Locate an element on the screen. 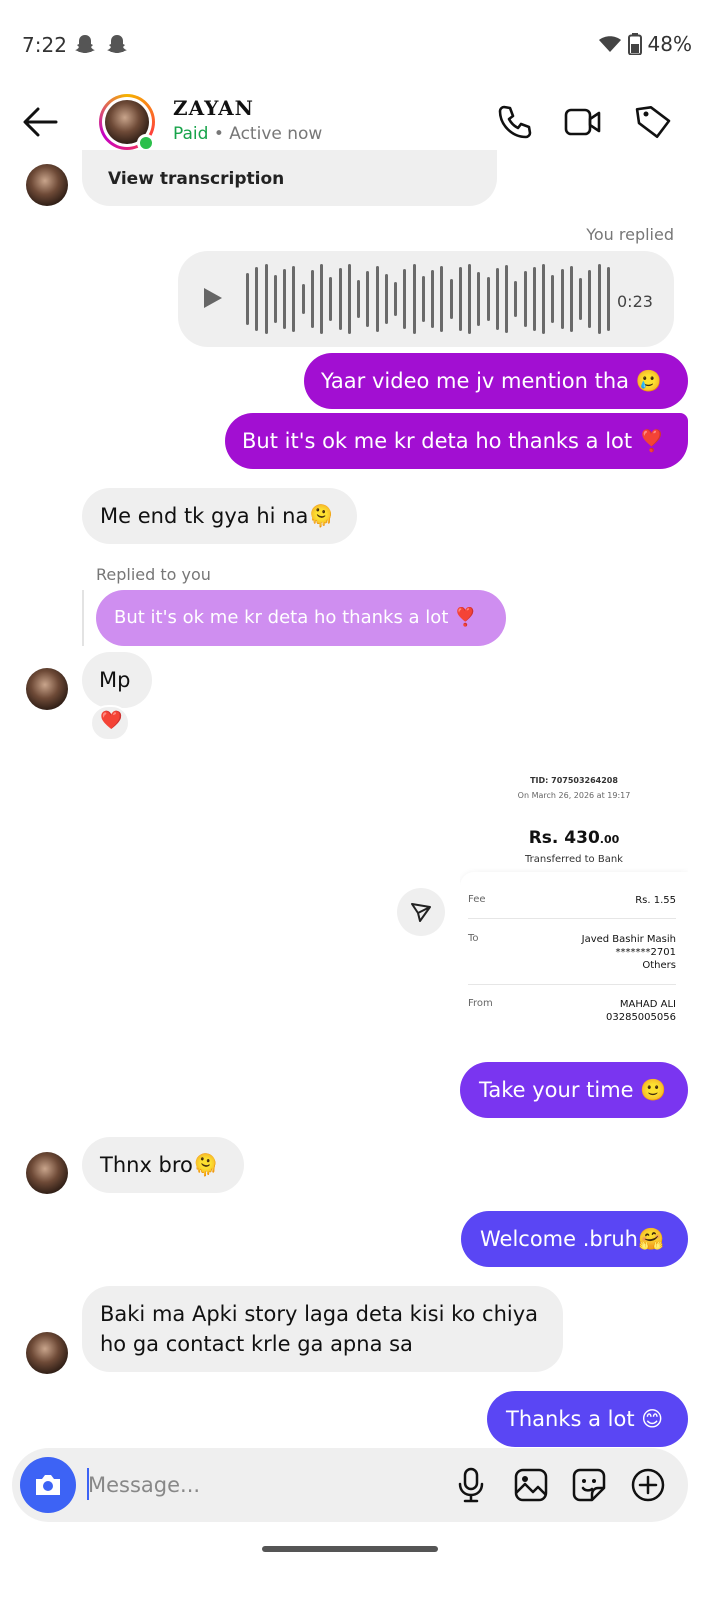 The height and width of the screenshot is (1599, 714). wifi-icon is located at coordinates (609, 44).